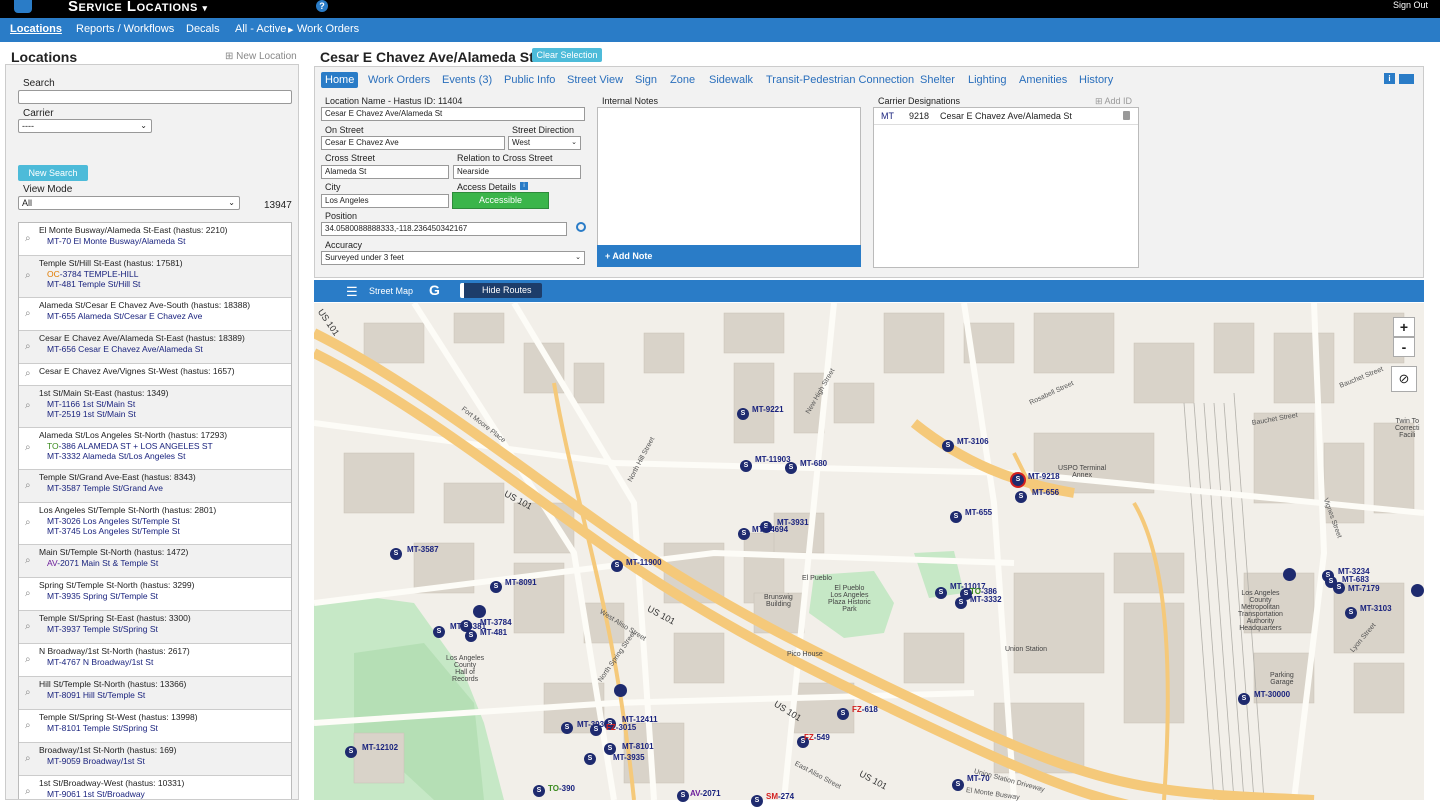  I want to click on tab-lighting: Lighting, so click(987, 80).